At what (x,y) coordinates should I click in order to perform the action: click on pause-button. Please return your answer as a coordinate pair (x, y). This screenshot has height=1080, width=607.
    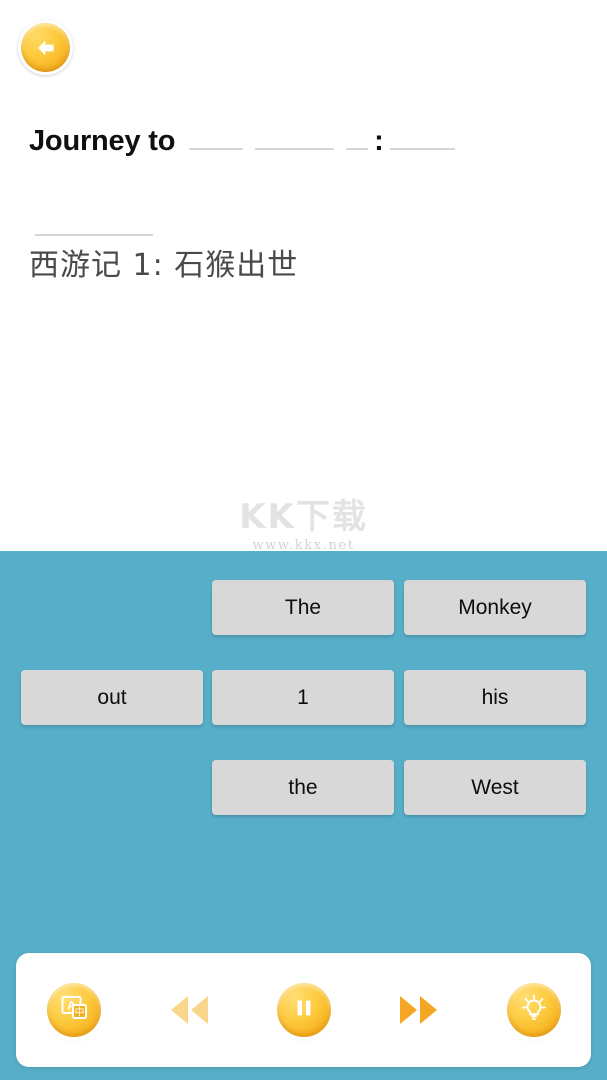
    Looking at the image, I should click on (304, 1010).